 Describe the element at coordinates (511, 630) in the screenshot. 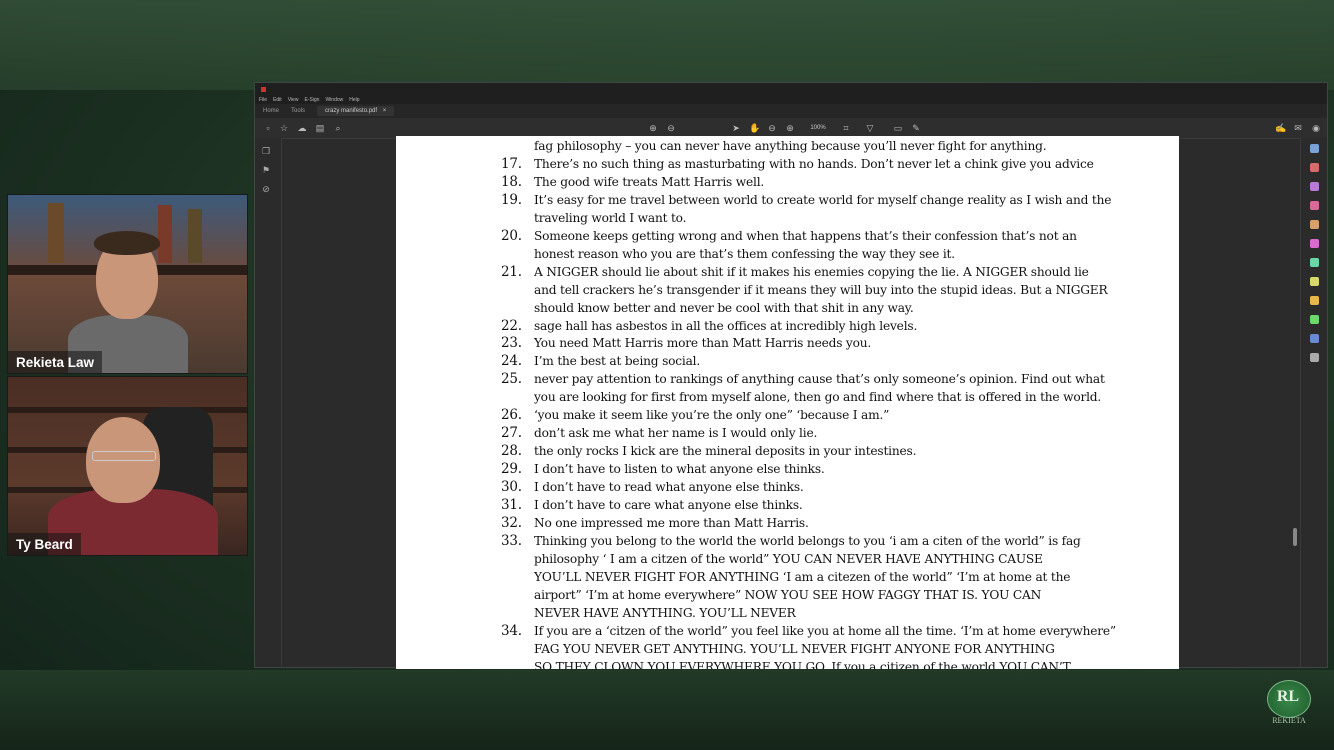

I see `list-number: 34.` at that location.